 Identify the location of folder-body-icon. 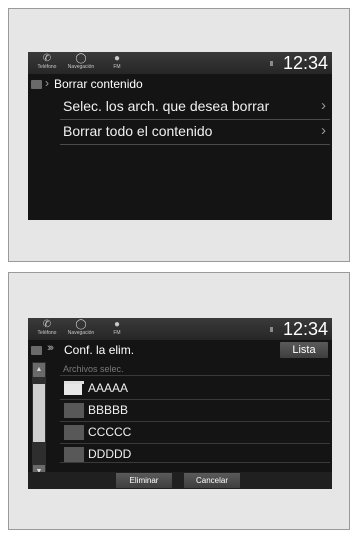
(73, 389).